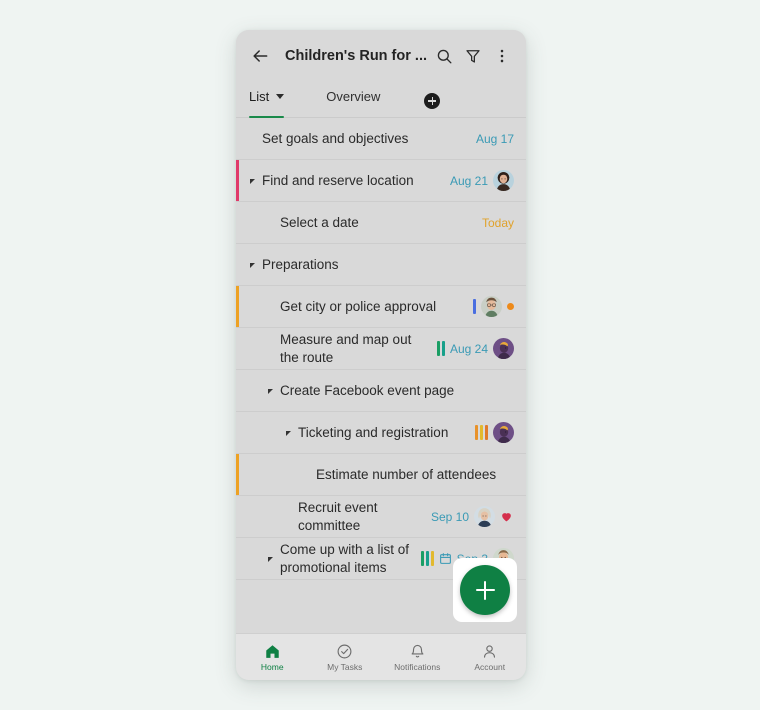 This screenshot has width=760, height=710. I want to click on task-due-date: Aug 24, so click(468, 348).